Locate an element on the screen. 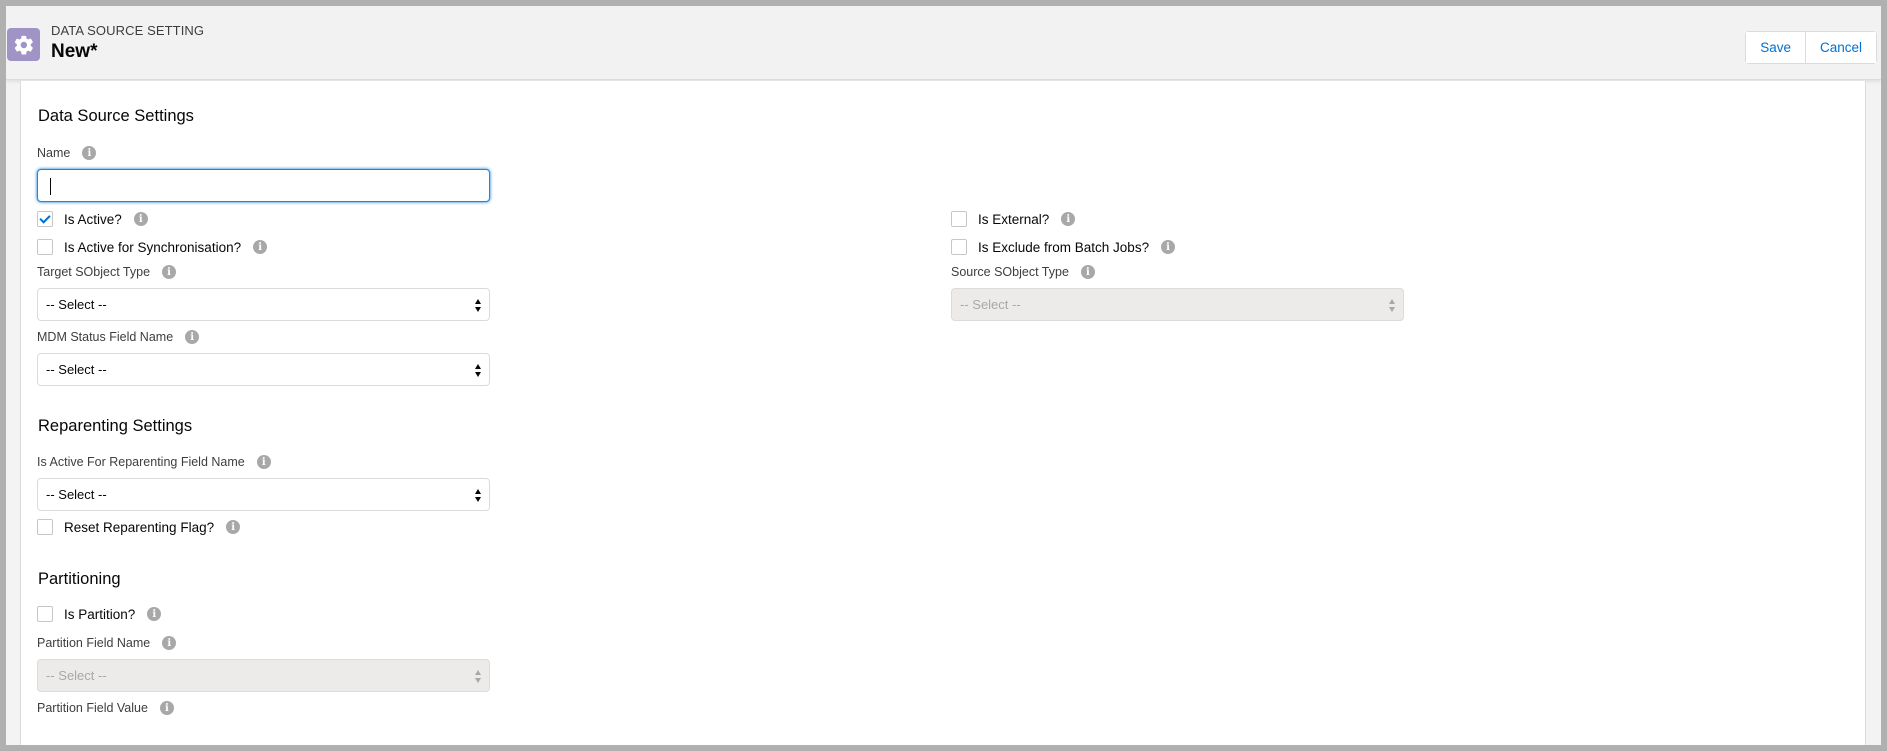 The image size is (1887, 751). reparenting-field-label-text: Is Active For Reparenting Field Name is located at coordinates (141, 462).